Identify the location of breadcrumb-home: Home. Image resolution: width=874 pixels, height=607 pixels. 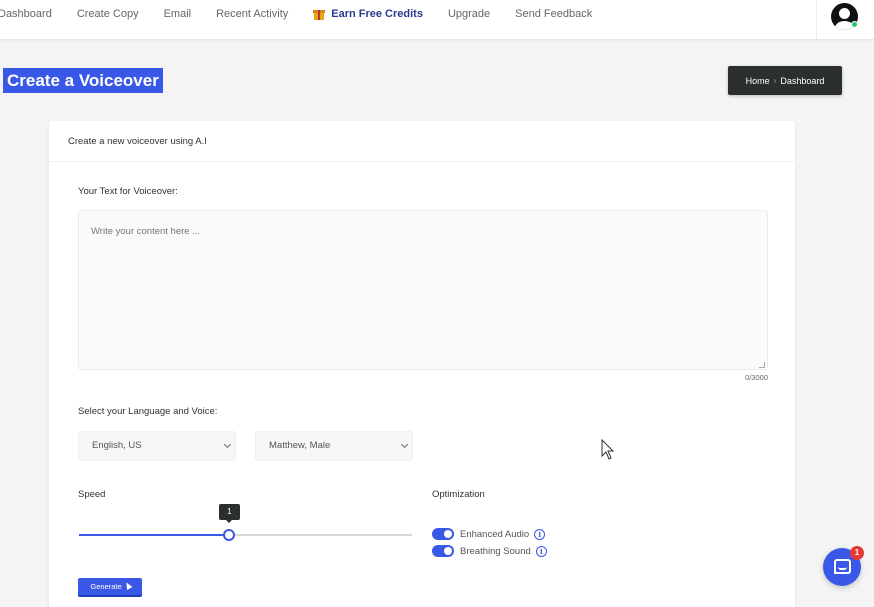
(758, 81).